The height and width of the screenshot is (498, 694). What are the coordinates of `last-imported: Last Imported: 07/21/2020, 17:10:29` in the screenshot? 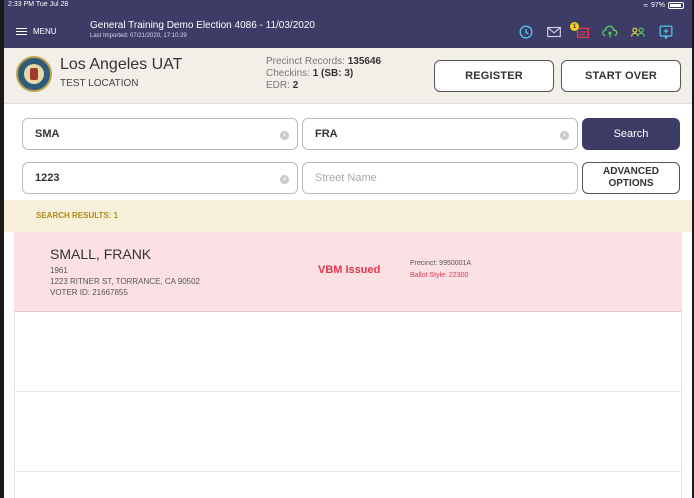 It's located at (138, 36).